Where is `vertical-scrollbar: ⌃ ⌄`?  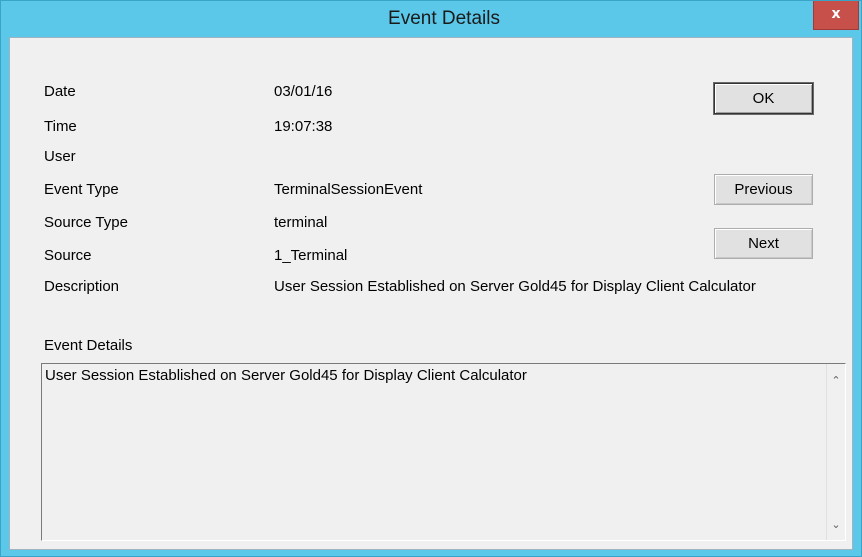 vertical-scrollbar: ⌃ ⌄ is located at coordinates (835, 452).